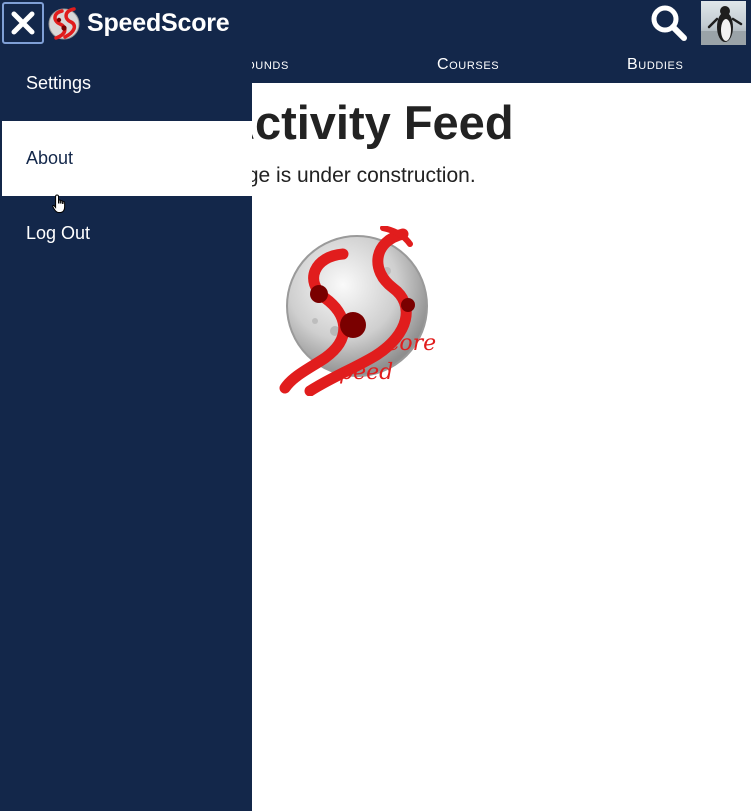 The width and height of the screenshot is (751, 811). Describe the element at coordinates (127, 158) in the screenshot. I see `menu-item-about: About` at that location.